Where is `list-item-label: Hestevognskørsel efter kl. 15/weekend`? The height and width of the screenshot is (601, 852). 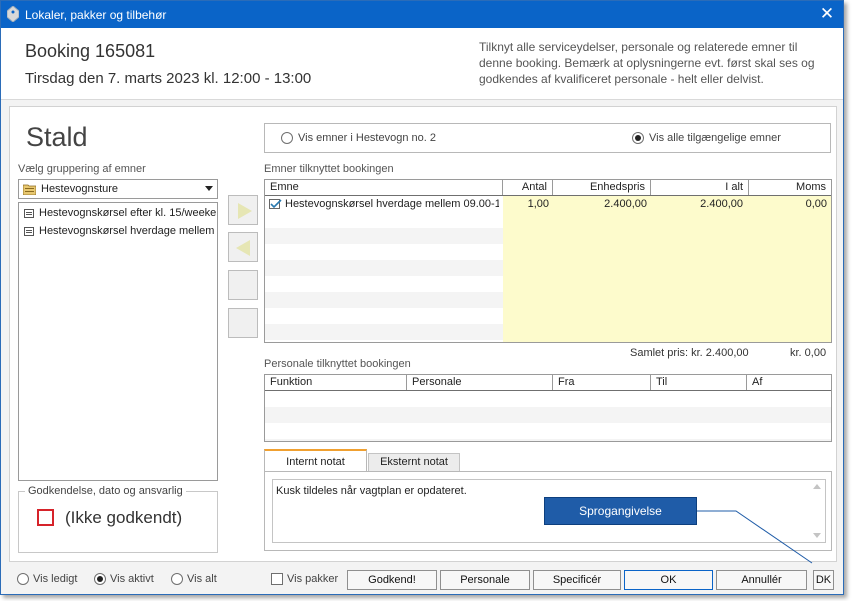
list-item-label: Hestevognskørsel efter kl. 15/weekend is located at coordinates (128, 213).